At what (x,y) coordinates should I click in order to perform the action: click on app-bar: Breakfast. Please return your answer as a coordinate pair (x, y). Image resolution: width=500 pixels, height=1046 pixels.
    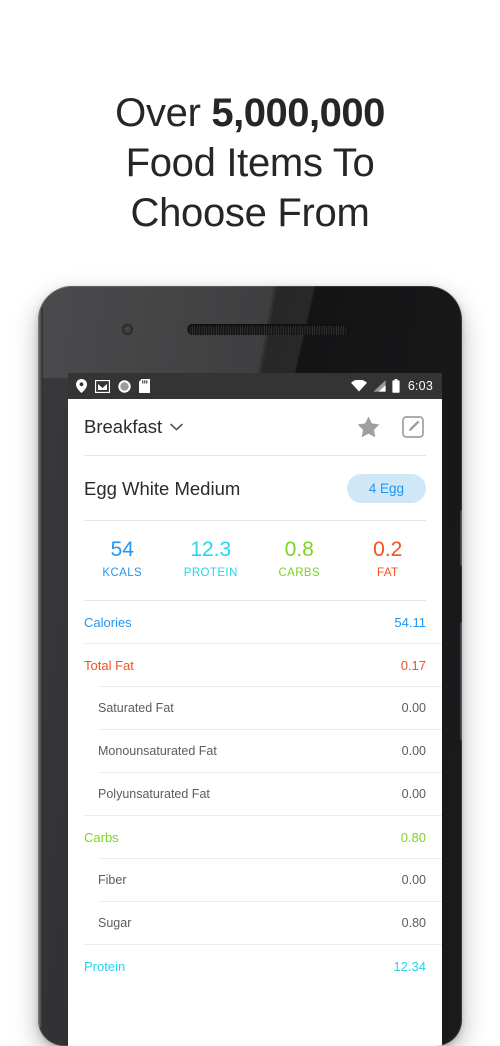
    Looking at the image, I should click on (255, 427).